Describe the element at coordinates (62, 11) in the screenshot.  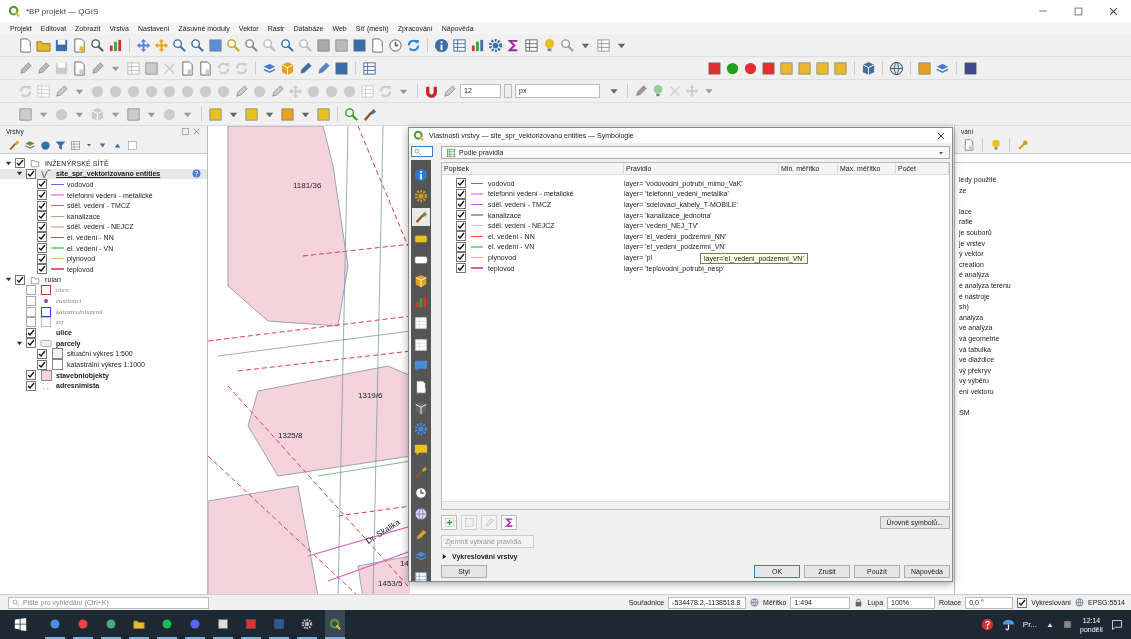
I see `window-title: *BP projekt — QGIS` at that location.